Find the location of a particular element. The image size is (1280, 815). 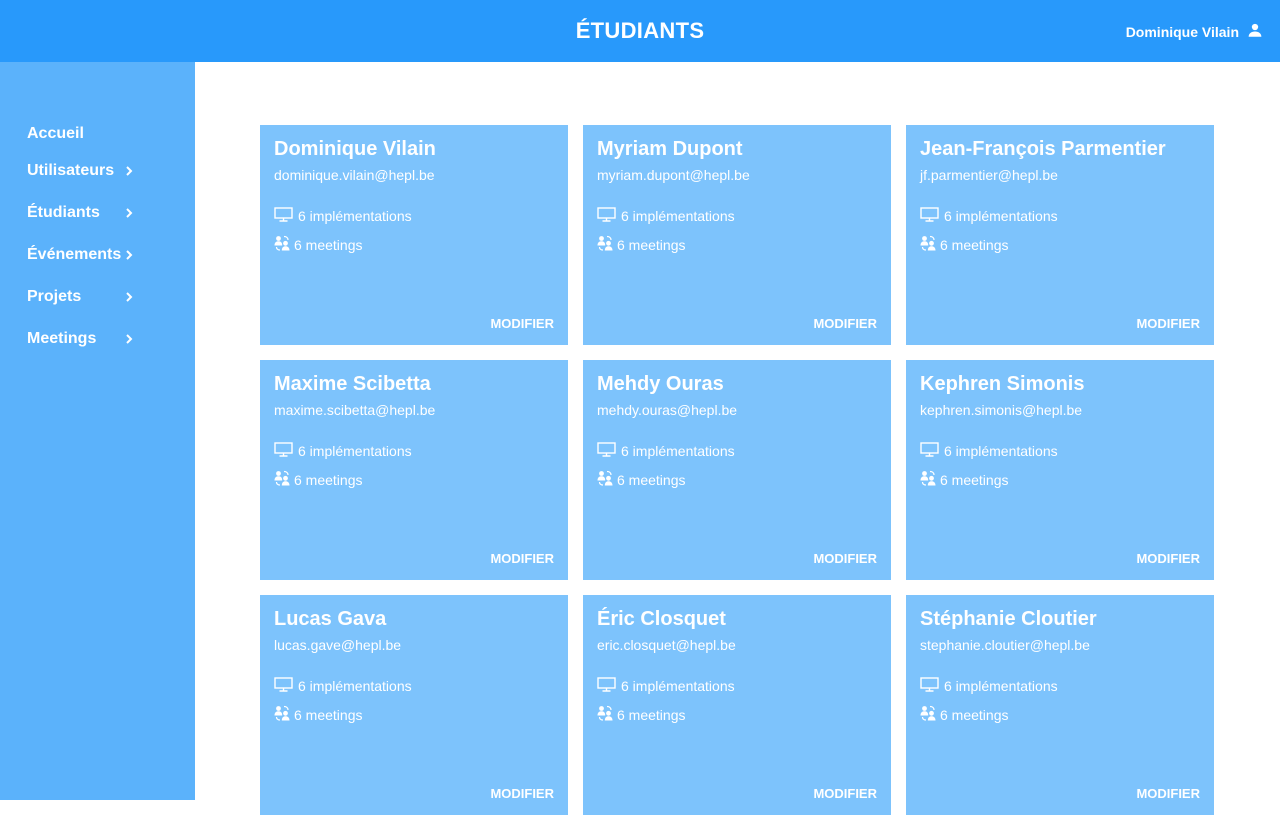

user-name: Dominique Vilain is located at coordinates (1182, 31).